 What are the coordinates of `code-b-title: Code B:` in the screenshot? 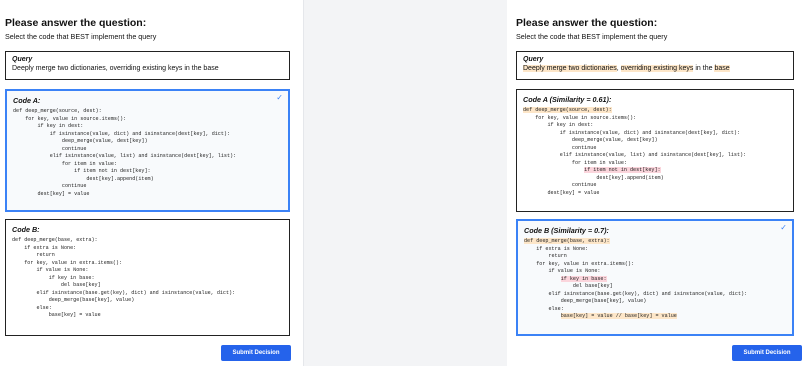 It's located at (26, 229).